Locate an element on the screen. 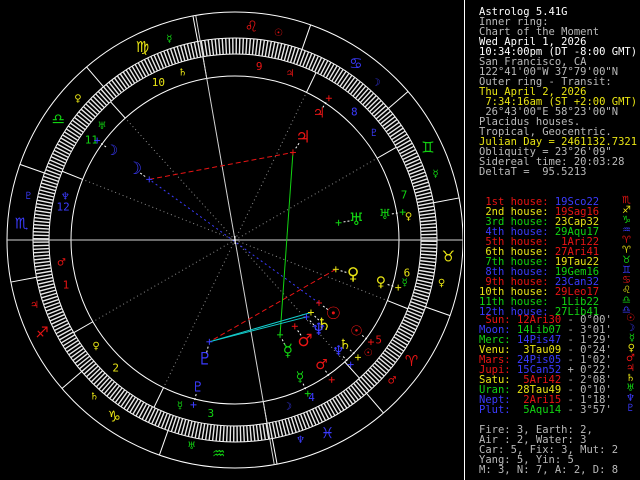 This screenshot has width=640, height=480. house-number: 2 is located at coordinates (115, 368).